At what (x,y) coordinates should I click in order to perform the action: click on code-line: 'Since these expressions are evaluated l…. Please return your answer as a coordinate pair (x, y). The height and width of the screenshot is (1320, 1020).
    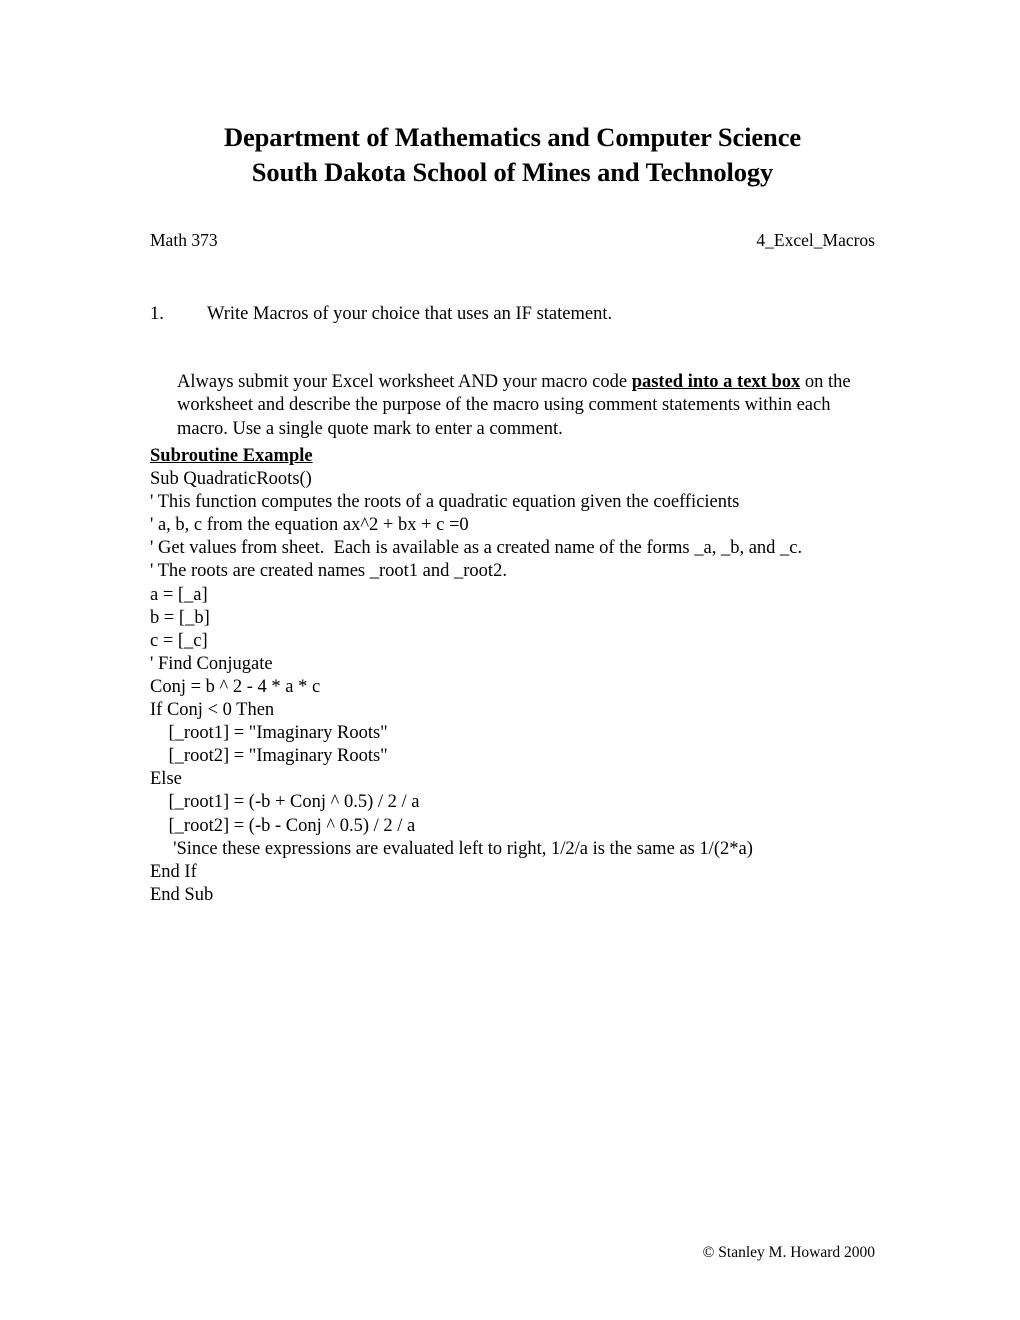
    Looking at the image, I should click on (451, 848).